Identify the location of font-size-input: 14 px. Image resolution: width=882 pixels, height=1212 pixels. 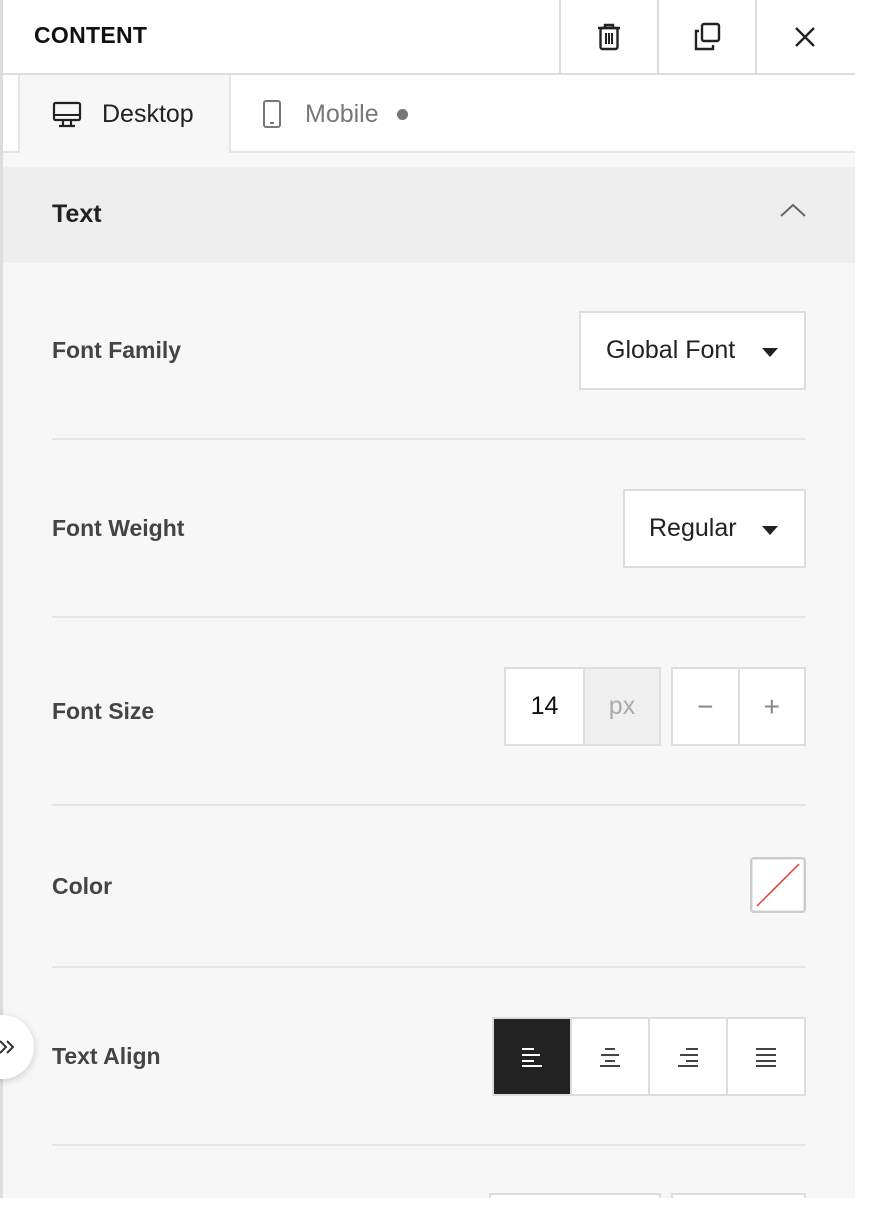
(582, 706).